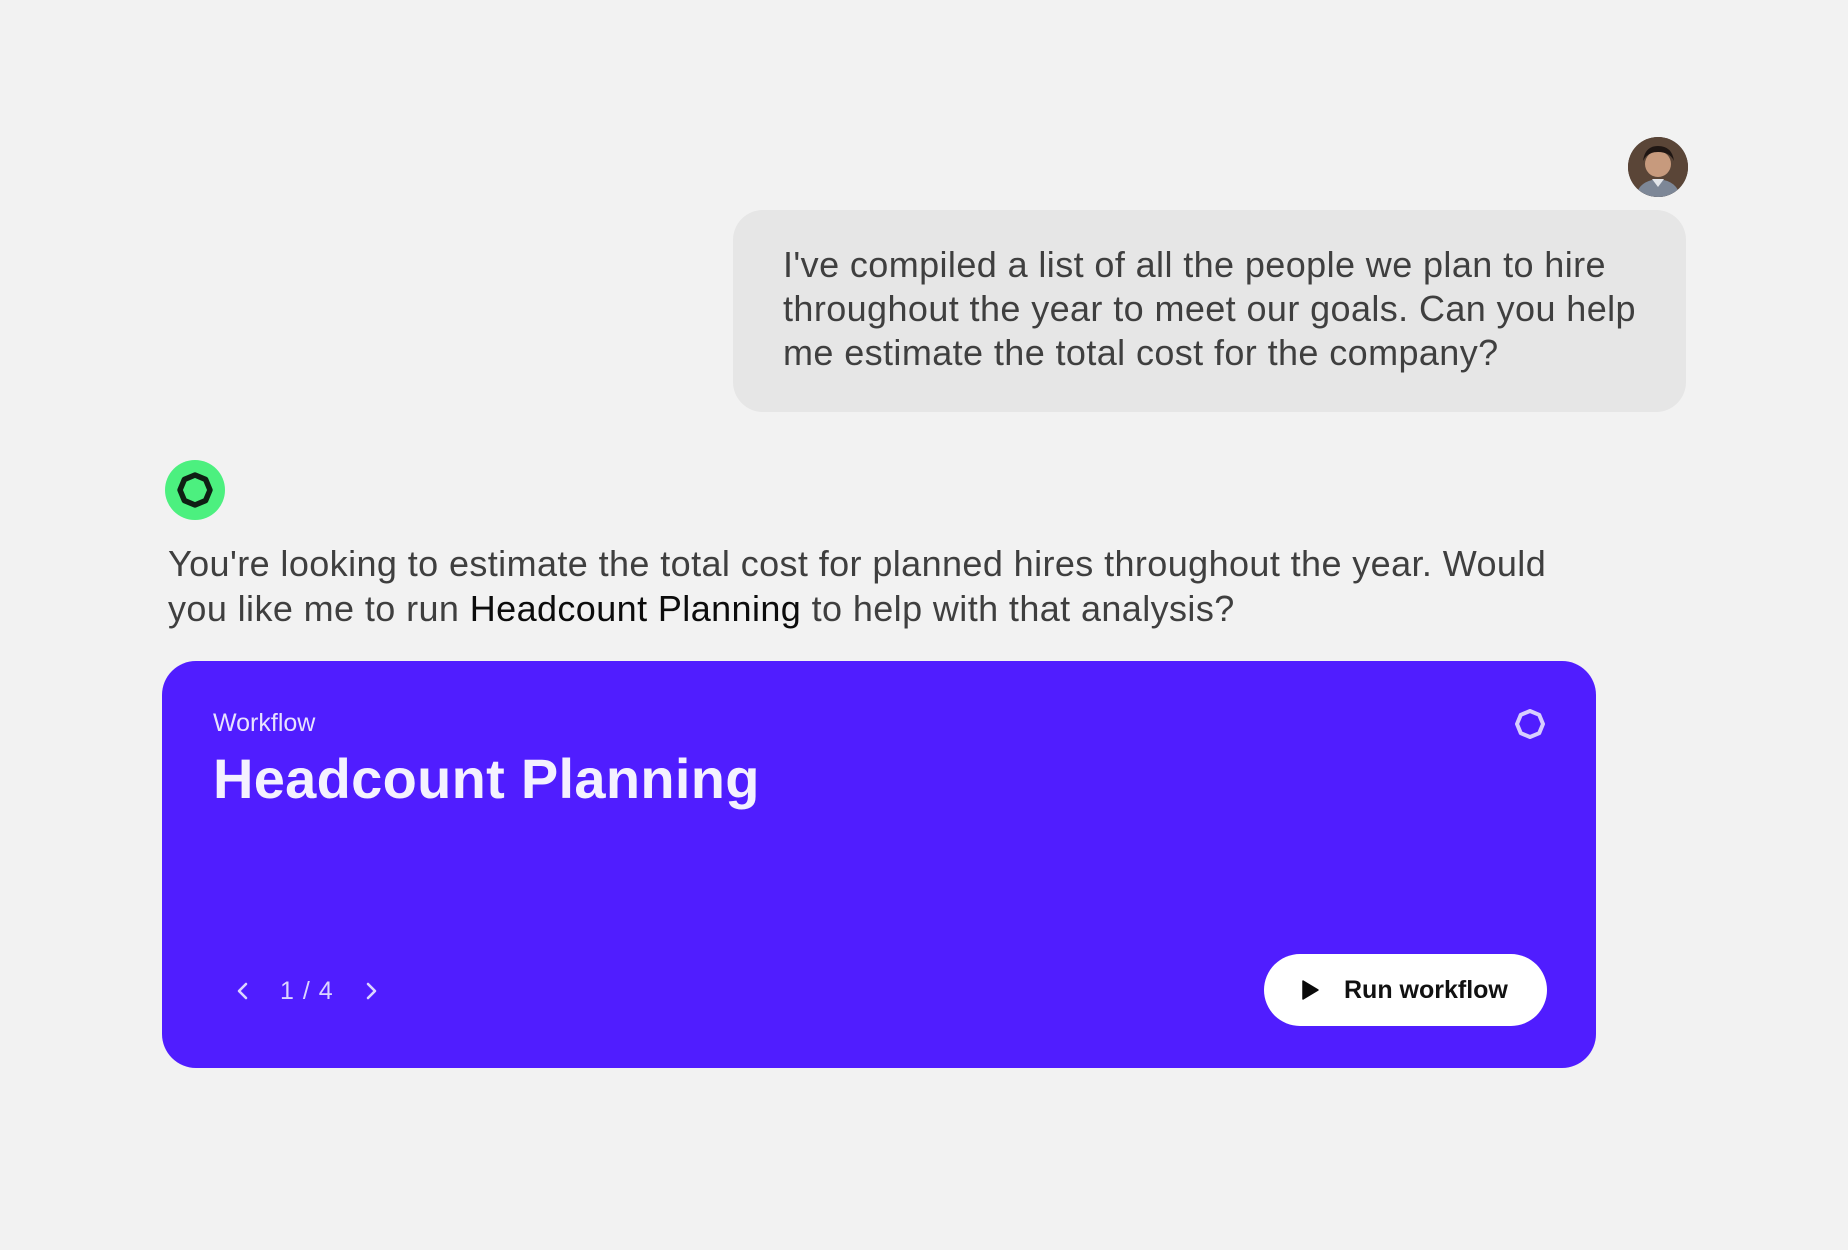  I want to click on run-workflow-button: Run workflow, so click(1405, 990).